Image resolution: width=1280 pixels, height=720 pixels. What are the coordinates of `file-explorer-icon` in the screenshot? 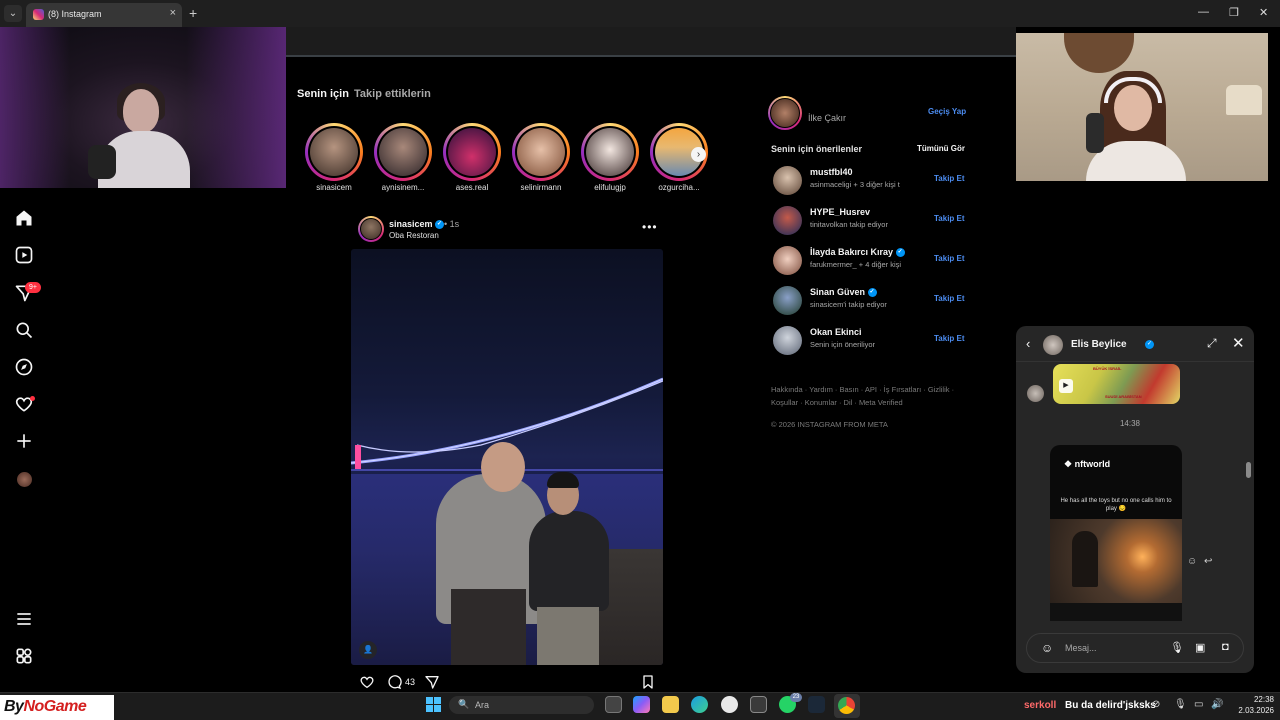 It's located at (670, 704).